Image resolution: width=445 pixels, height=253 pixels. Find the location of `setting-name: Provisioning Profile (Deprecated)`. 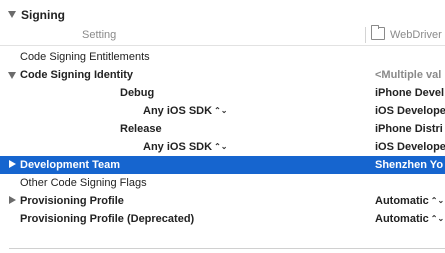

setting-name: Provisioning Profile (Deprecated) is located at coordinates (107, 219).